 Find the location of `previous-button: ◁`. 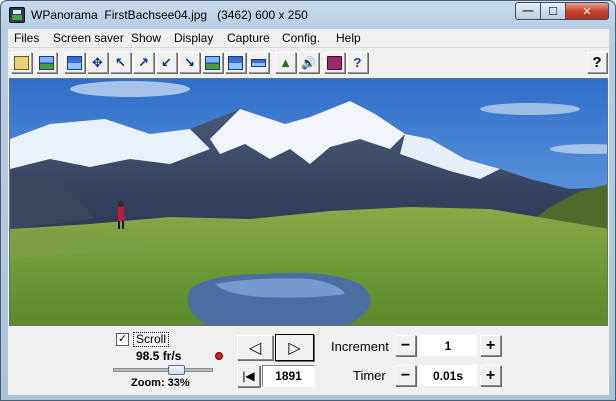

previous-button: ◁ is located at coordinates (255, 347).